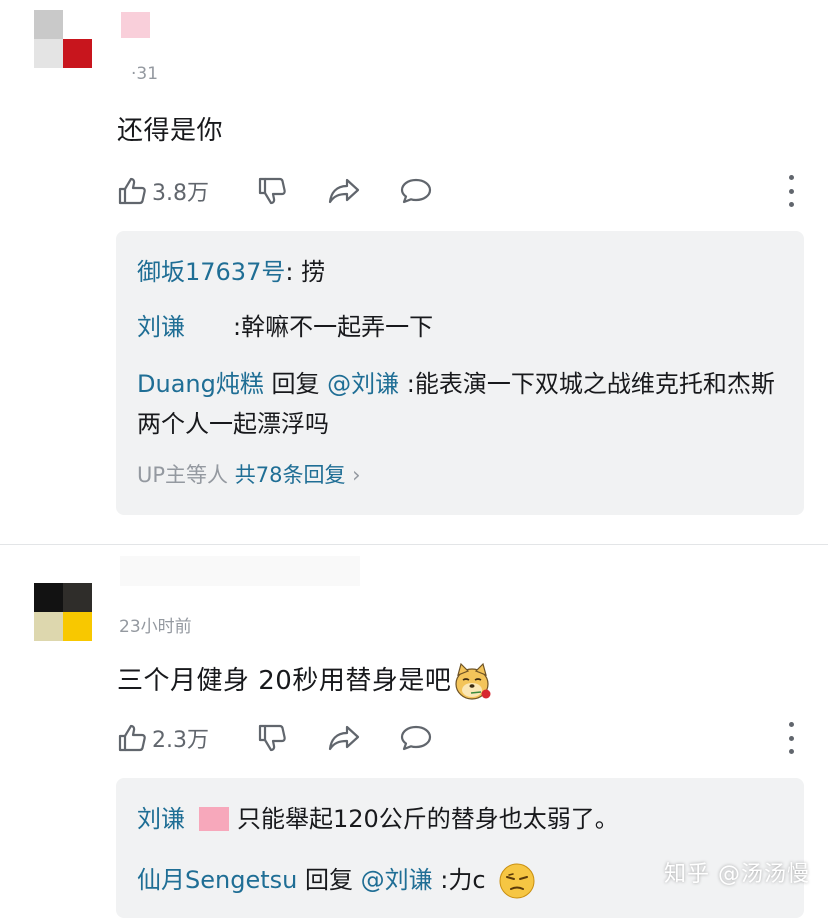 The image size is (828, 918). Describe the element at coordinates (473, 681) in the screenshot. I see `doge-rose-emoji-icon` at that location.